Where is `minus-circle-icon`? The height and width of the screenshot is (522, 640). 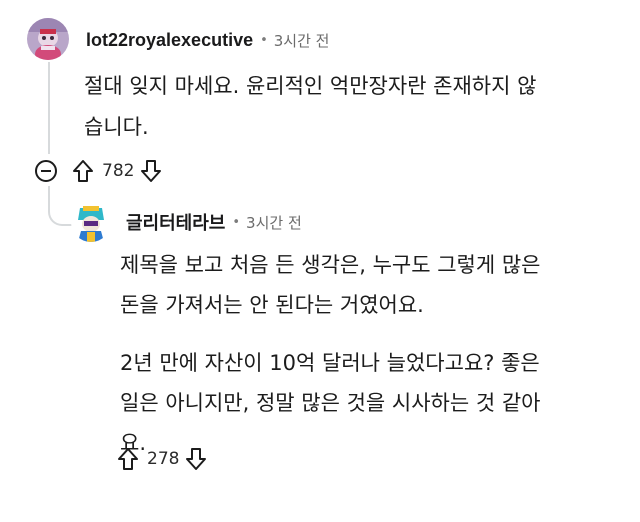 minus-circle-icon is located at coordinates (46, 171).